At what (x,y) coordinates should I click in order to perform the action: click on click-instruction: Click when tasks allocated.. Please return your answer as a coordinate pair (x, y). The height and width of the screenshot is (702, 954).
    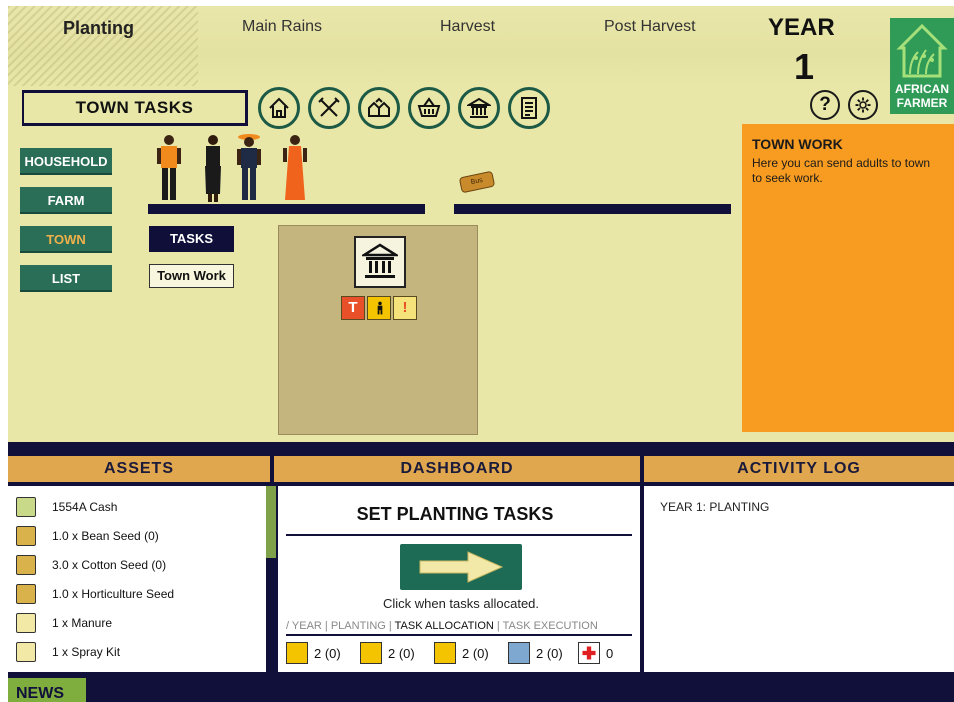
    Looking at the image, I should click on (461, 603).